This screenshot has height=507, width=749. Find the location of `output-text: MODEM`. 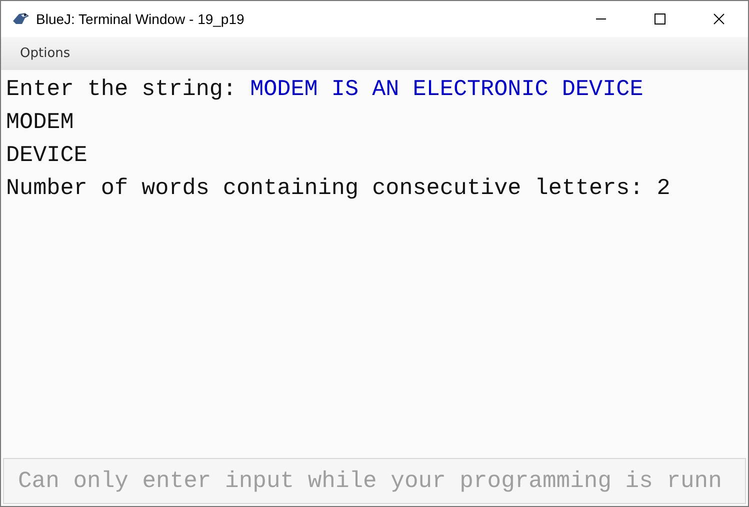

output-text: MODEM is located at coordinates (40, 122).